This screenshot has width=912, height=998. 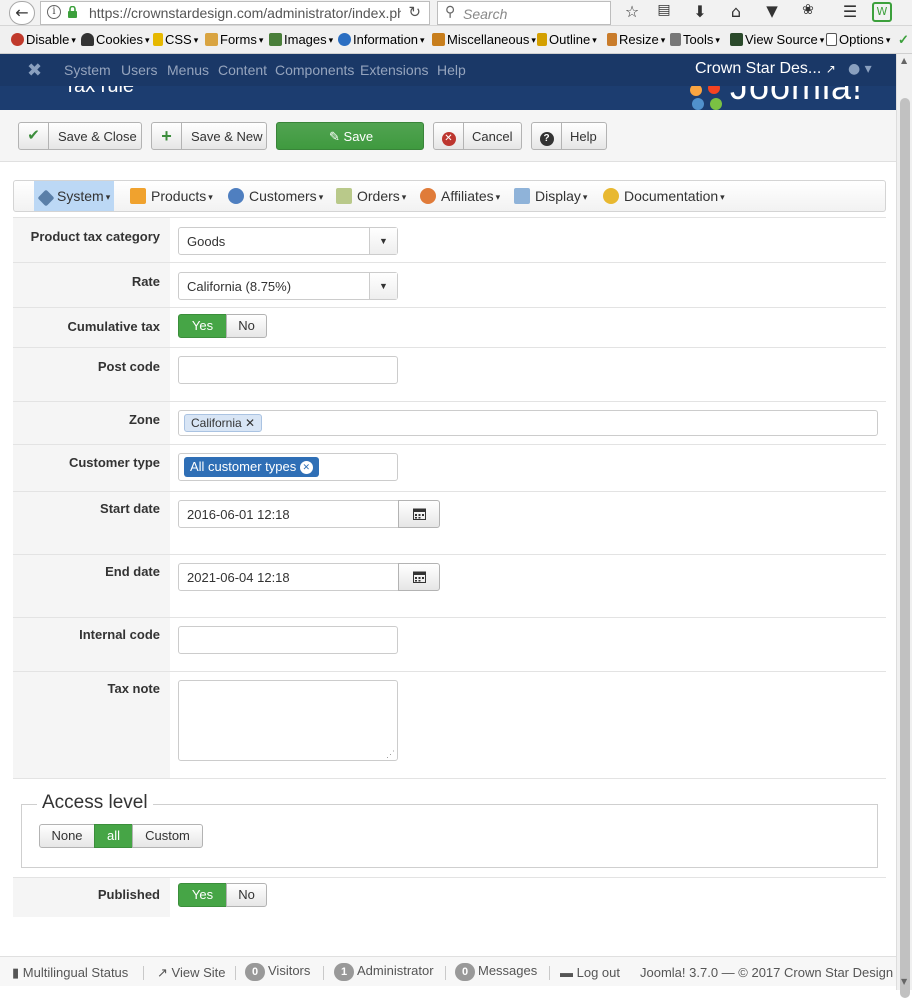 What do you see at coordinates (695, 39) in the screenshot?
I see `wd-tools: Tools ▾` at bounding box center [695, 39].